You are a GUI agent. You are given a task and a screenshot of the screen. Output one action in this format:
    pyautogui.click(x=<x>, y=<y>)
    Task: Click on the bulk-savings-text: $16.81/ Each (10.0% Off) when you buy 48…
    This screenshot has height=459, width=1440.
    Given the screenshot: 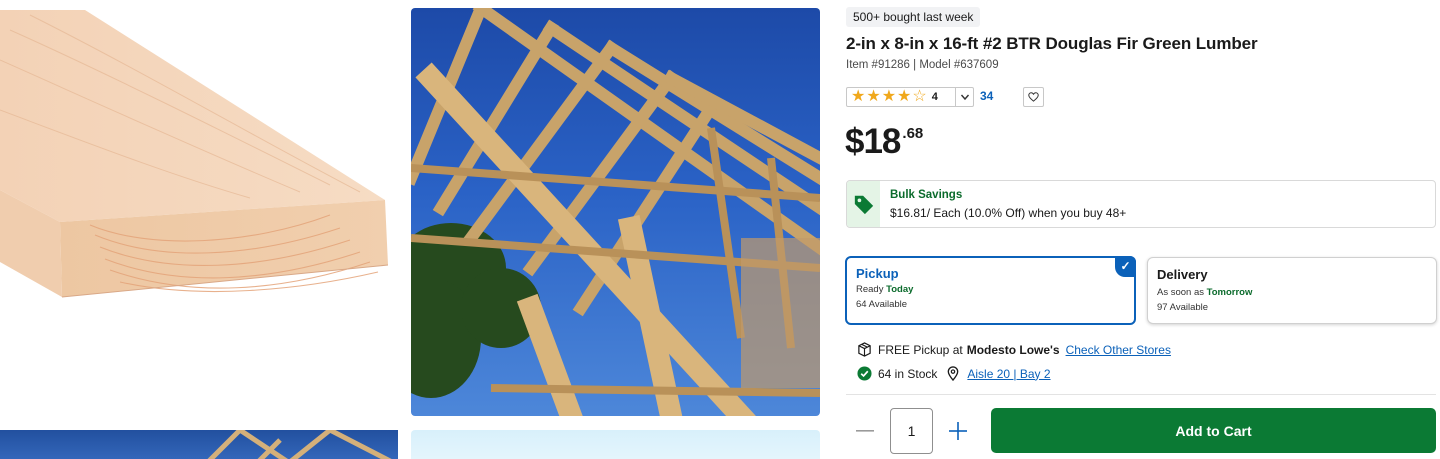 What is the action you would take?
    pyautogui.click(x=1008, y=213)
    